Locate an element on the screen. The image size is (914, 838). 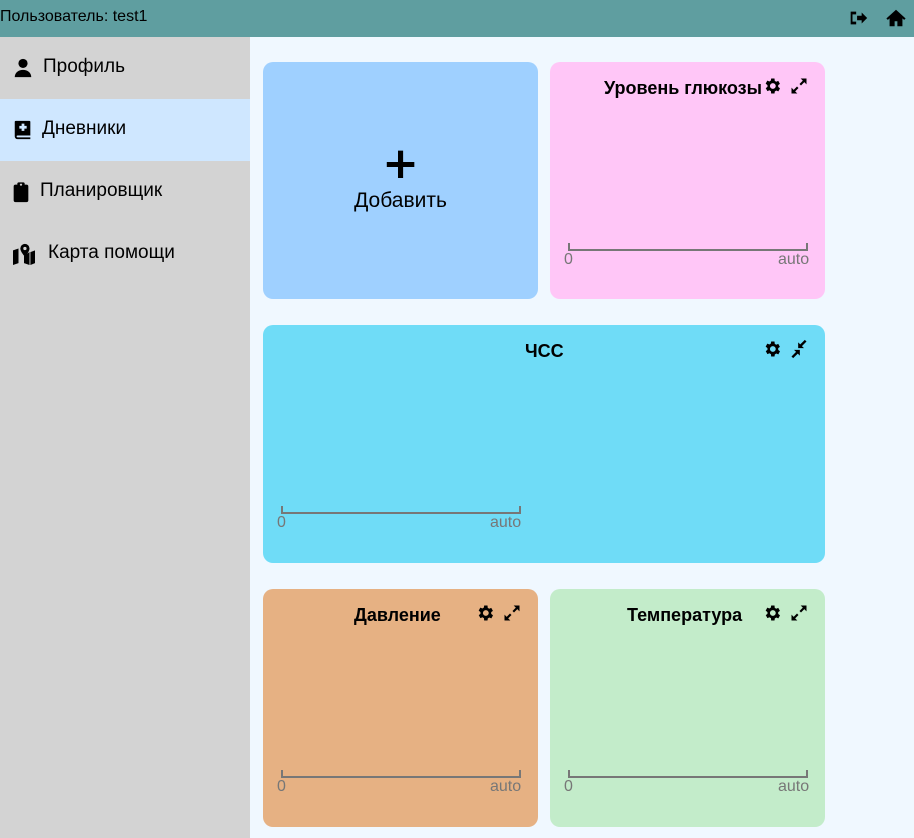
clipboard-icon is located at coordinates (21, 192).